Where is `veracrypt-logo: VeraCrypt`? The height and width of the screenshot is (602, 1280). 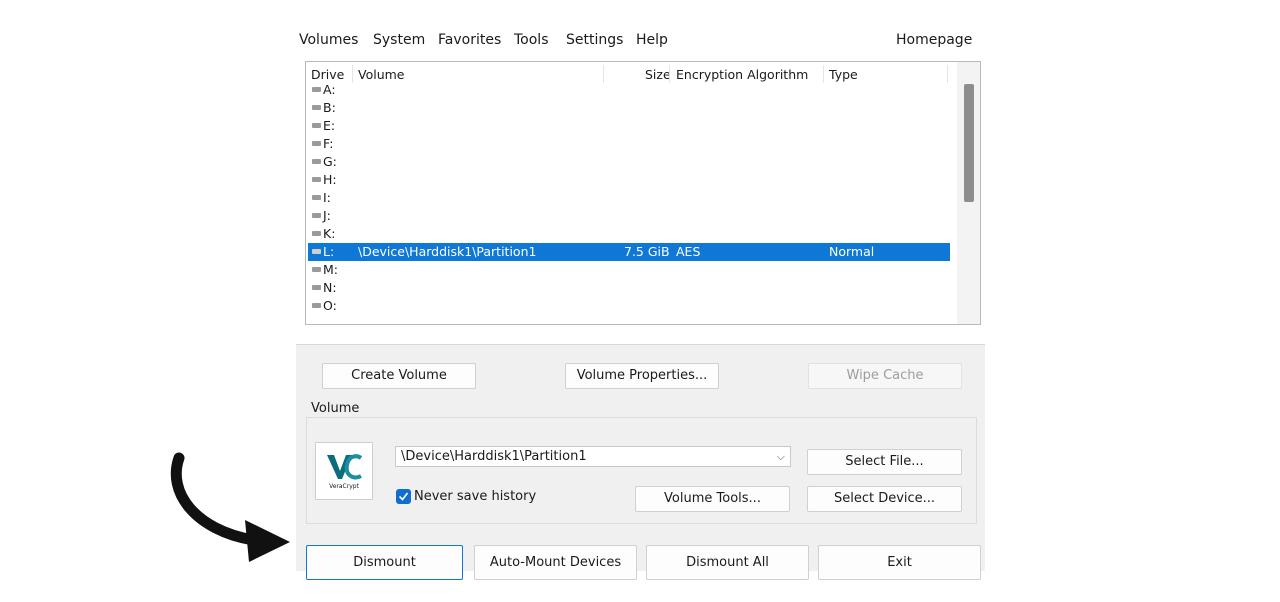
veracrypt-logo: VeraCrypt is located at coordinates (344, 471).